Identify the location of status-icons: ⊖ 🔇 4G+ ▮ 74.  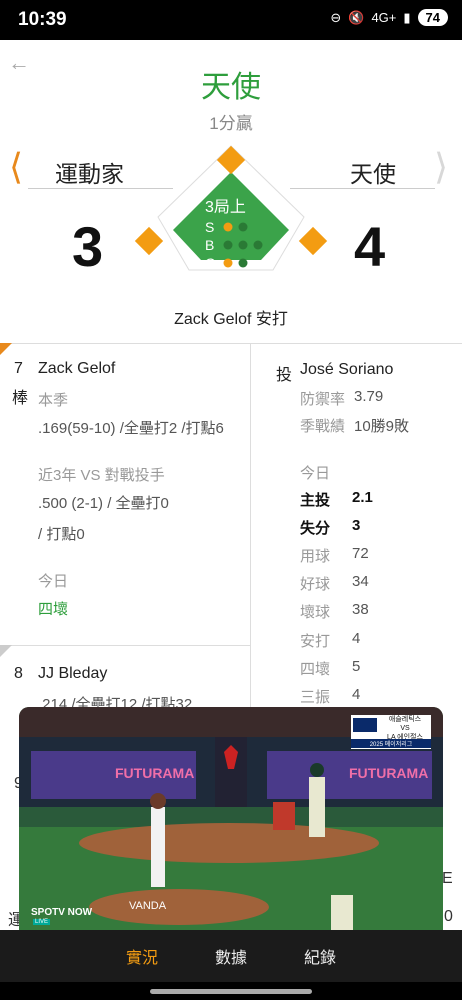
(389, 17).